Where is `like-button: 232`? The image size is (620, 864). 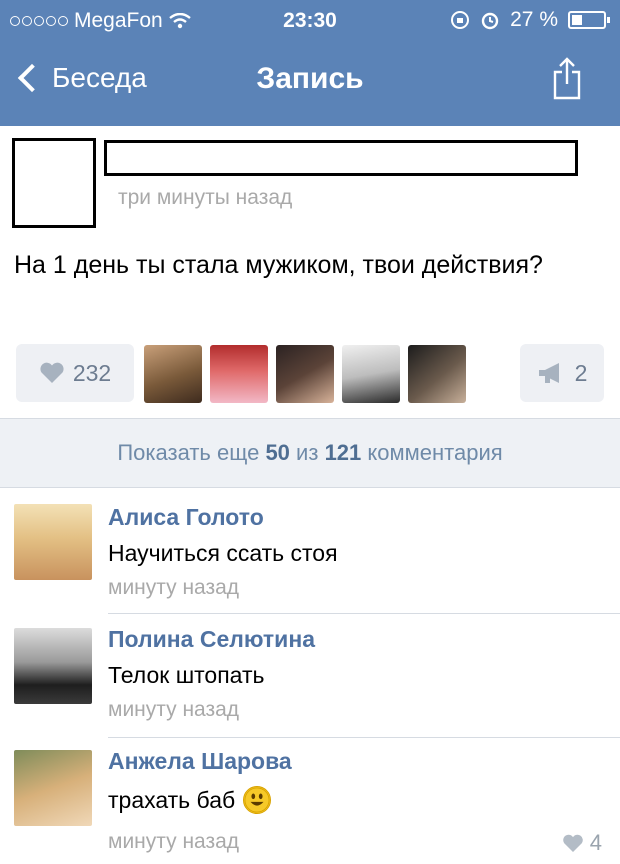
like-button: 232 is located at coordinates (75, 373).